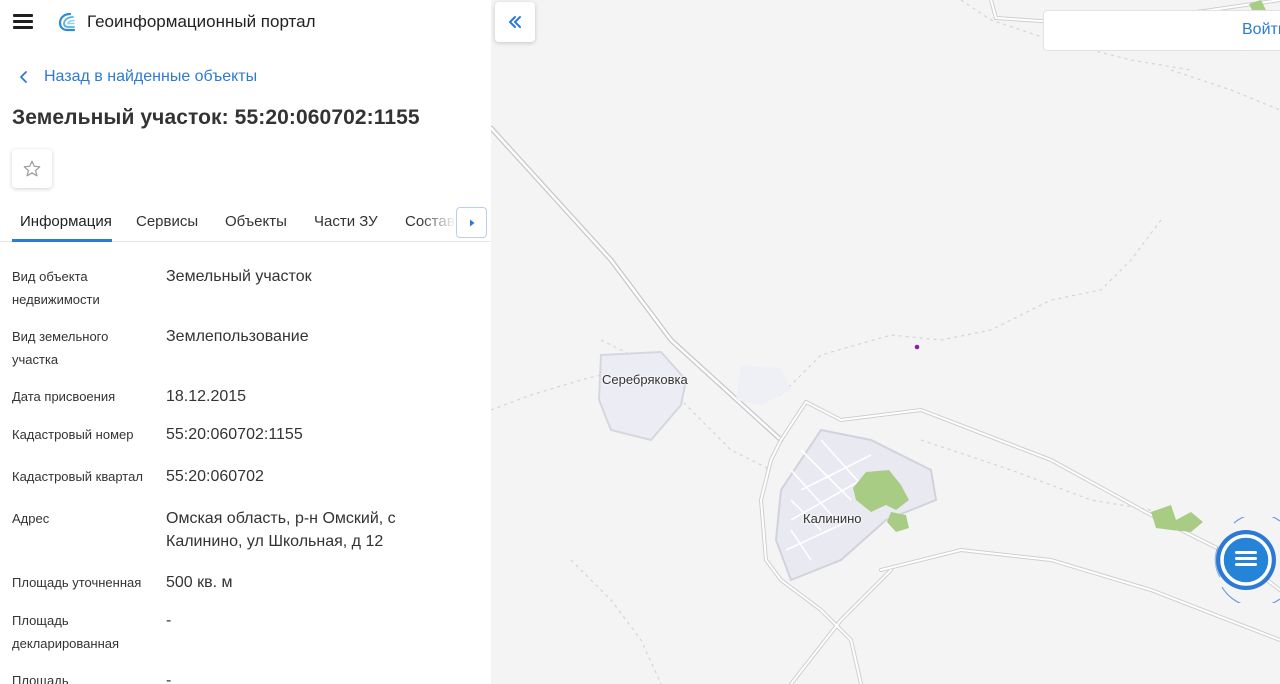  Describe the element at coordinates (201, 21) in the screenshot. I see `app-title: Геоинформационный портал` at that location.